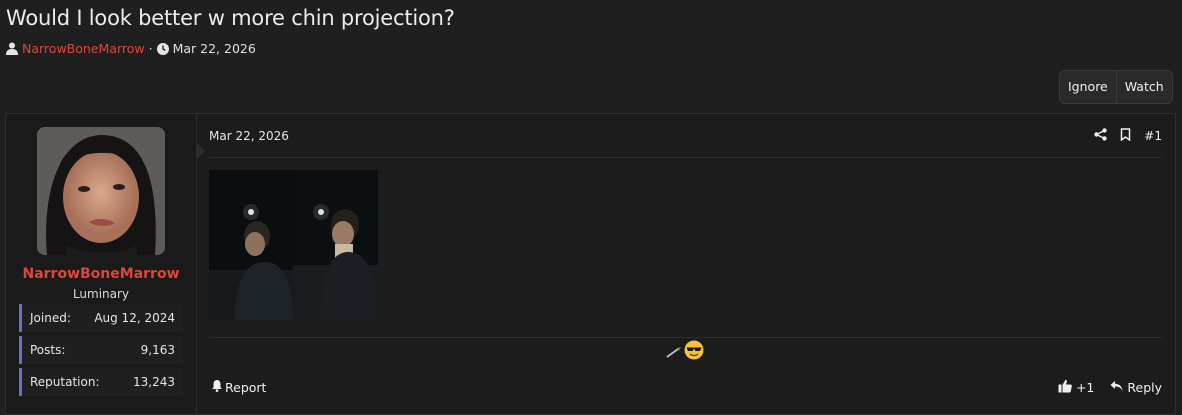  I want to click on report-button: Report, so click(238, 387).